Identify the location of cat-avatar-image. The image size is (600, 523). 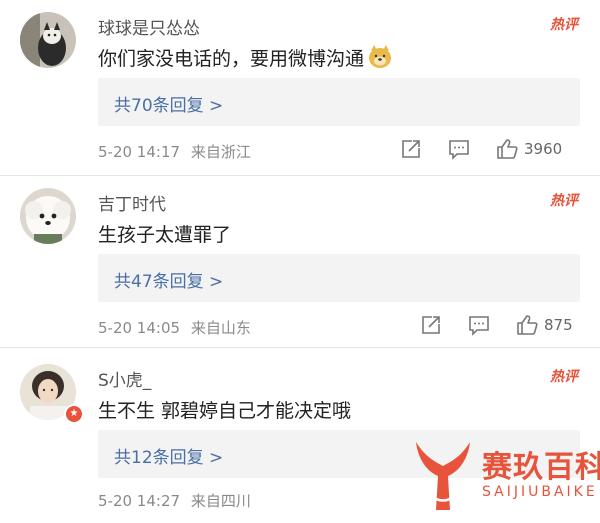
(48, 40).